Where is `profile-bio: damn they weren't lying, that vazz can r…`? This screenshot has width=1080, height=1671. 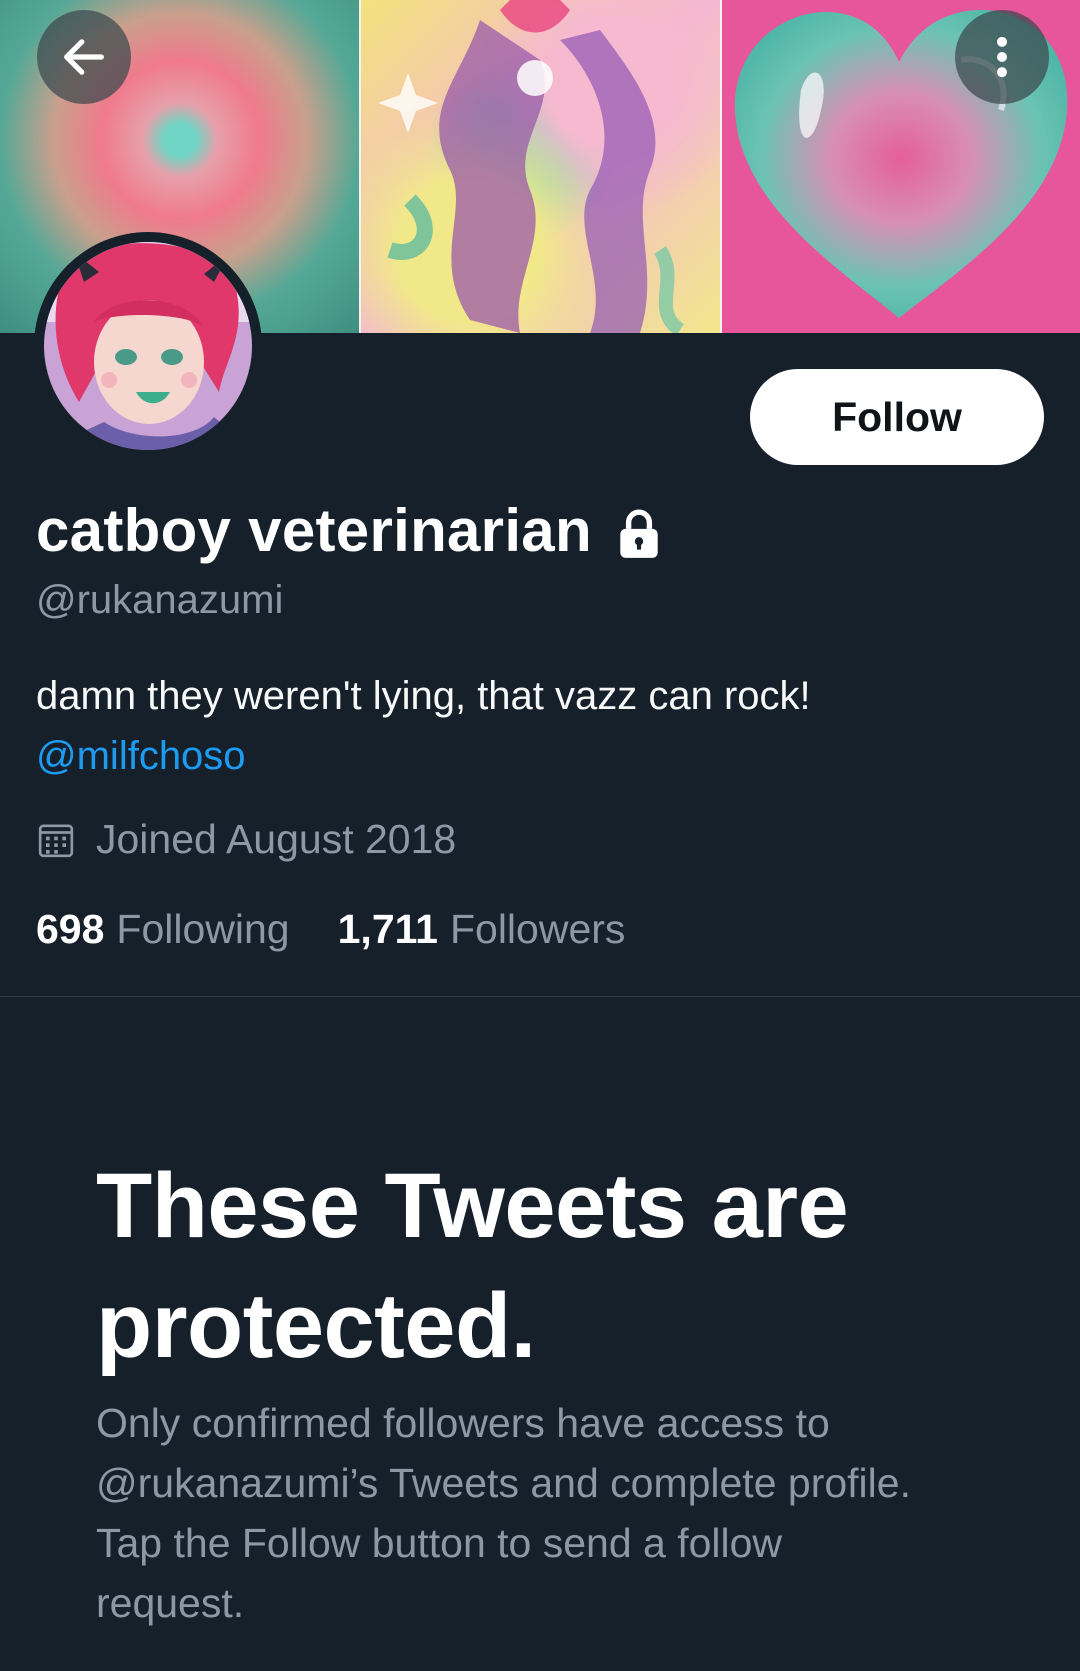
profile-bio: damn they weren't lying, that vazz can r… is located at coordinates (423, 726).